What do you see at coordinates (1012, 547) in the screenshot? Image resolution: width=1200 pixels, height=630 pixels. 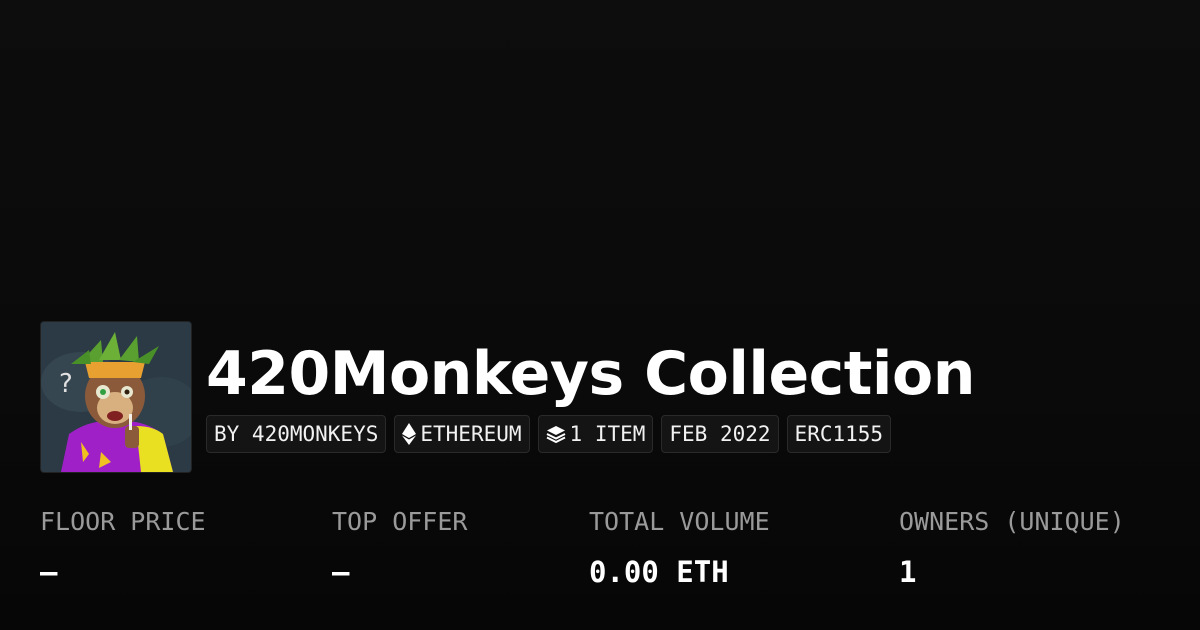 I see `stat-owners: OWNERS (UNIQUE) 1` at bounding box center [1012, 547].